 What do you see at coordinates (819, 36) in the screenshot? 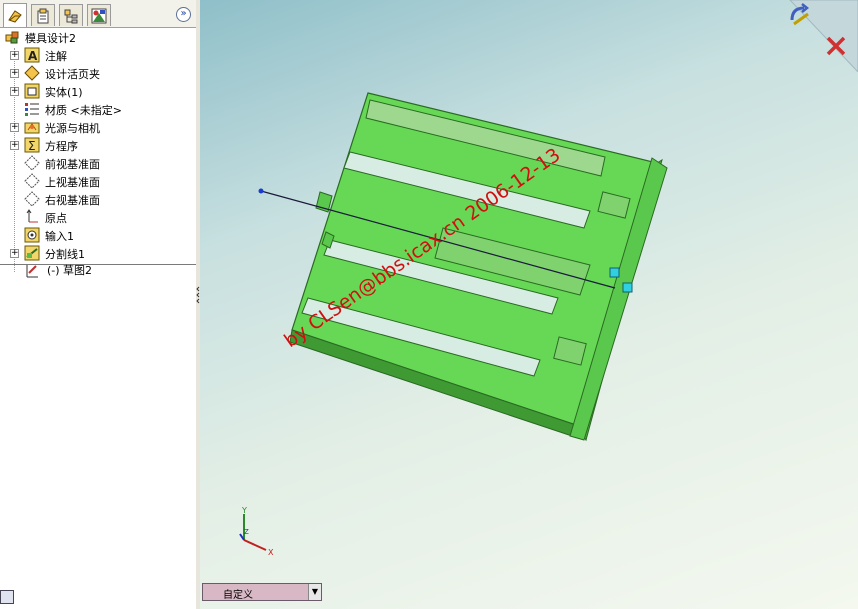
I see `confirmation-corner` at bounding box center [819, 36].